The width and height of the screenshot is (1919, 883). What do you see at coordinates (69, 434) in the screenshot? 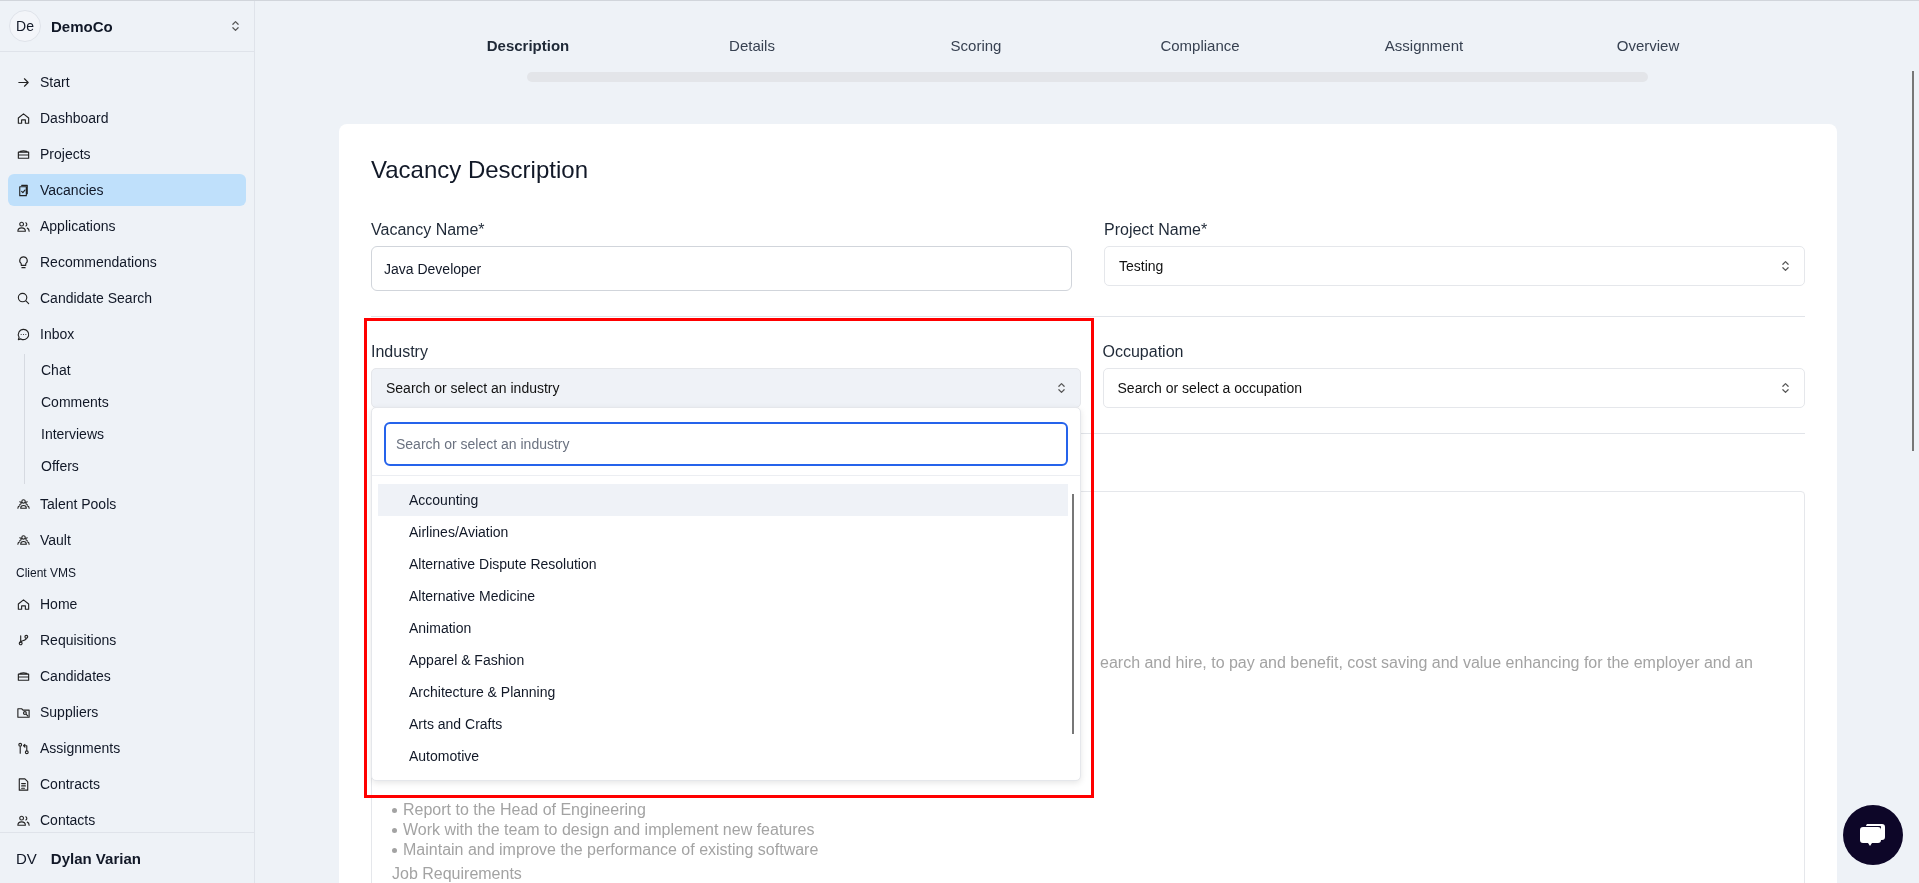
I see `nav-subitem: Interviews` at bounding box center [69, 434].